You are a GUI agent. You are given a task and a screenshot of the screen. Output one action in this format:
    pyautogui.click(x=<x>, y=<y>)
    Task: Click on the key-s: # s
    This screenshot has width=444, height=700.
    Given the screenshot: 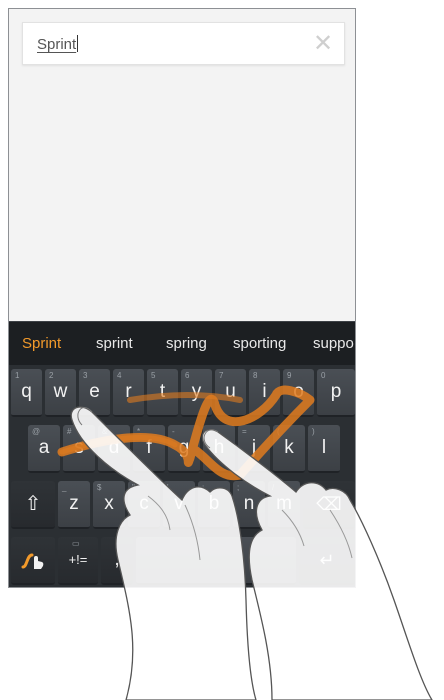 What is the action you would take?
    pyautogui.click(x=79, y=449)
    